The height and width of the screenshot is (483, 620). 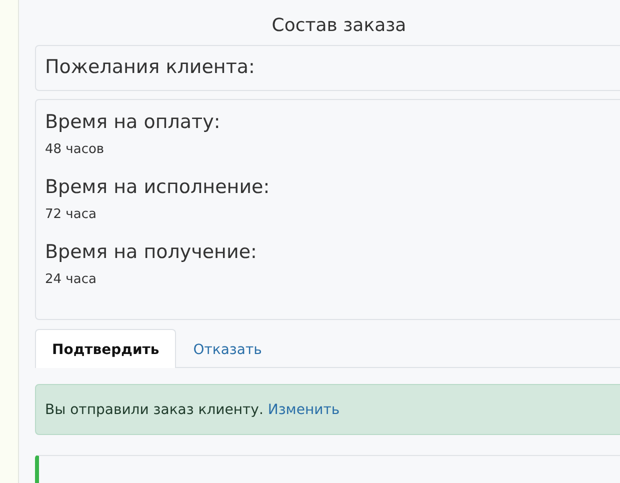 I want to click on time-label: Время на исполнение:, so click(x=158, y=187).